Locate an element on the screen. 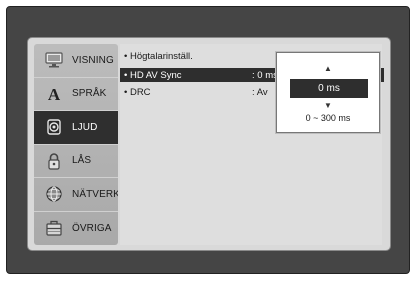 The image size is (418, 281). setting-label: • Högtalarinställ. is located at coordinates (158, 56).